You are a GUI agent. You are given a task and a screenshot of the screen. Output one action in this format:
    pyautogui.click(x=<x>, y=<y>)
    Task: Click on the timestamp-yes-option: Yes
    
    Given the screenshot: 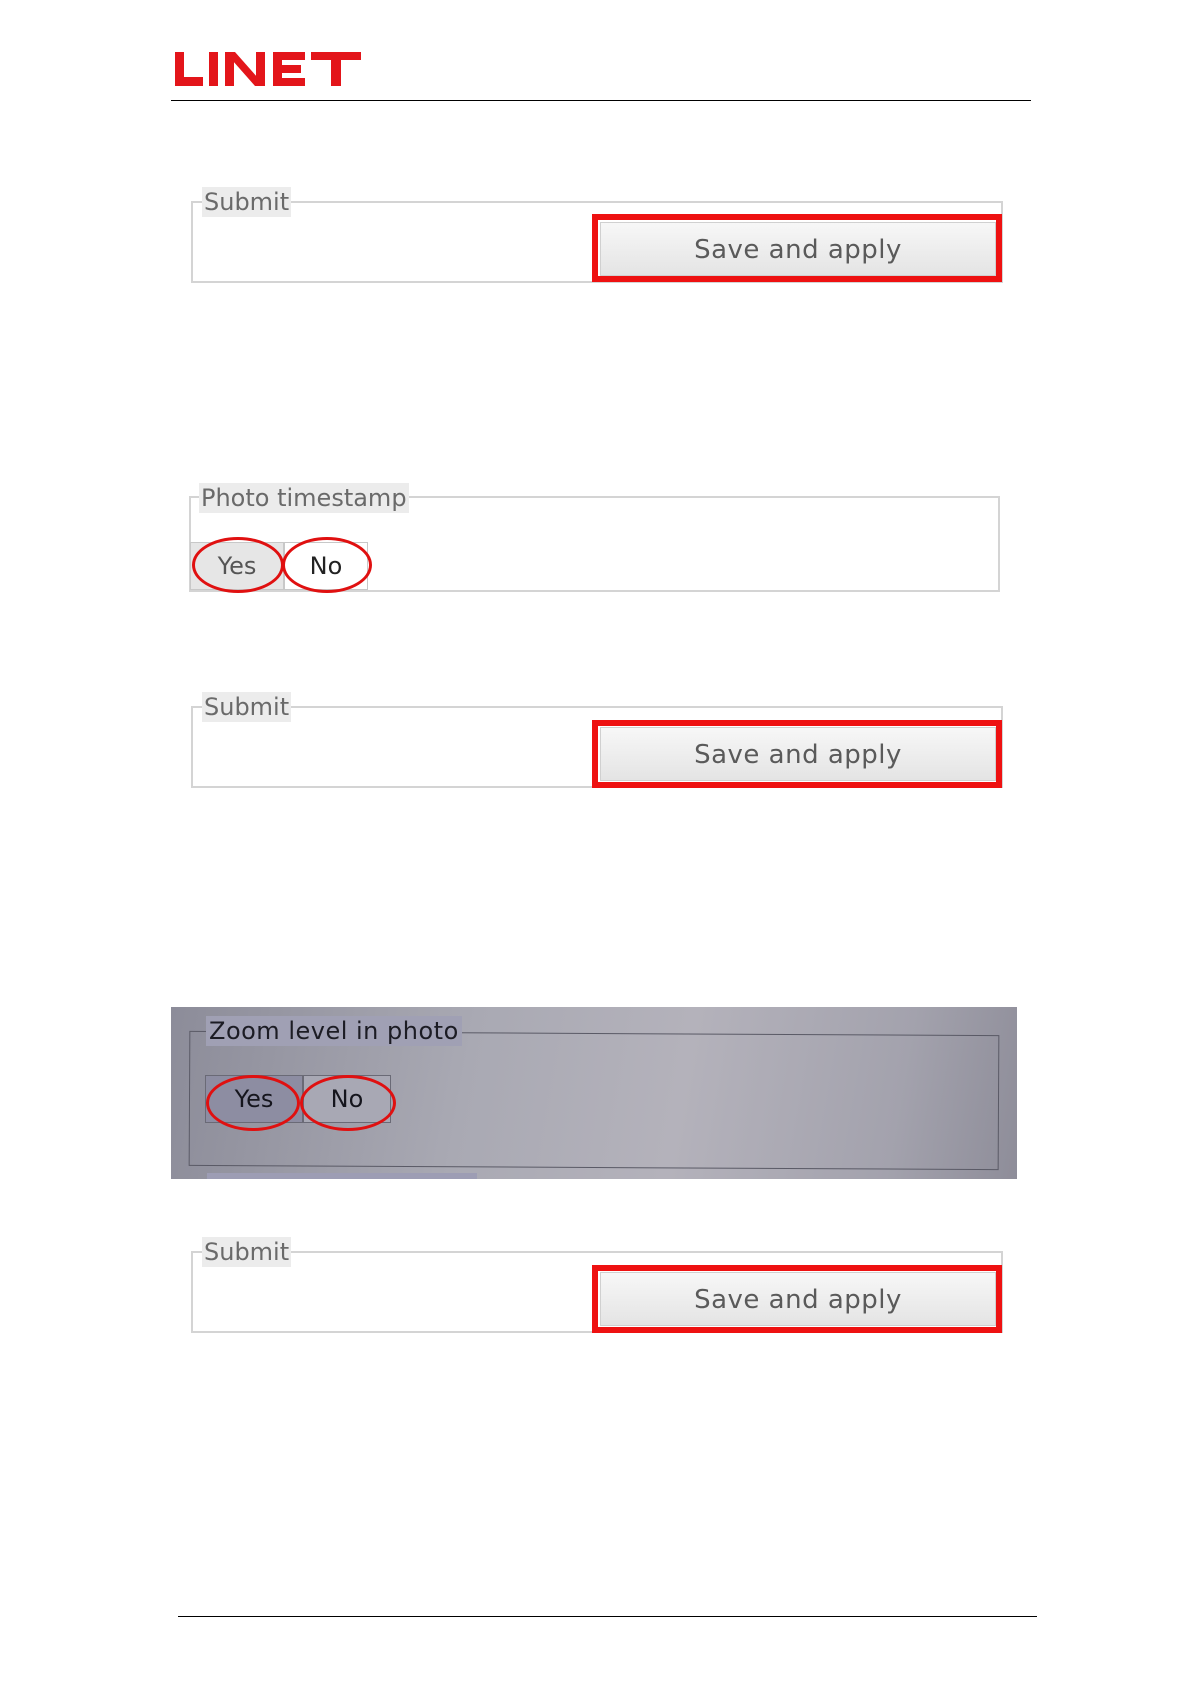 What is the action you would take?
    pyautogui.click(x=237, y=566)
    